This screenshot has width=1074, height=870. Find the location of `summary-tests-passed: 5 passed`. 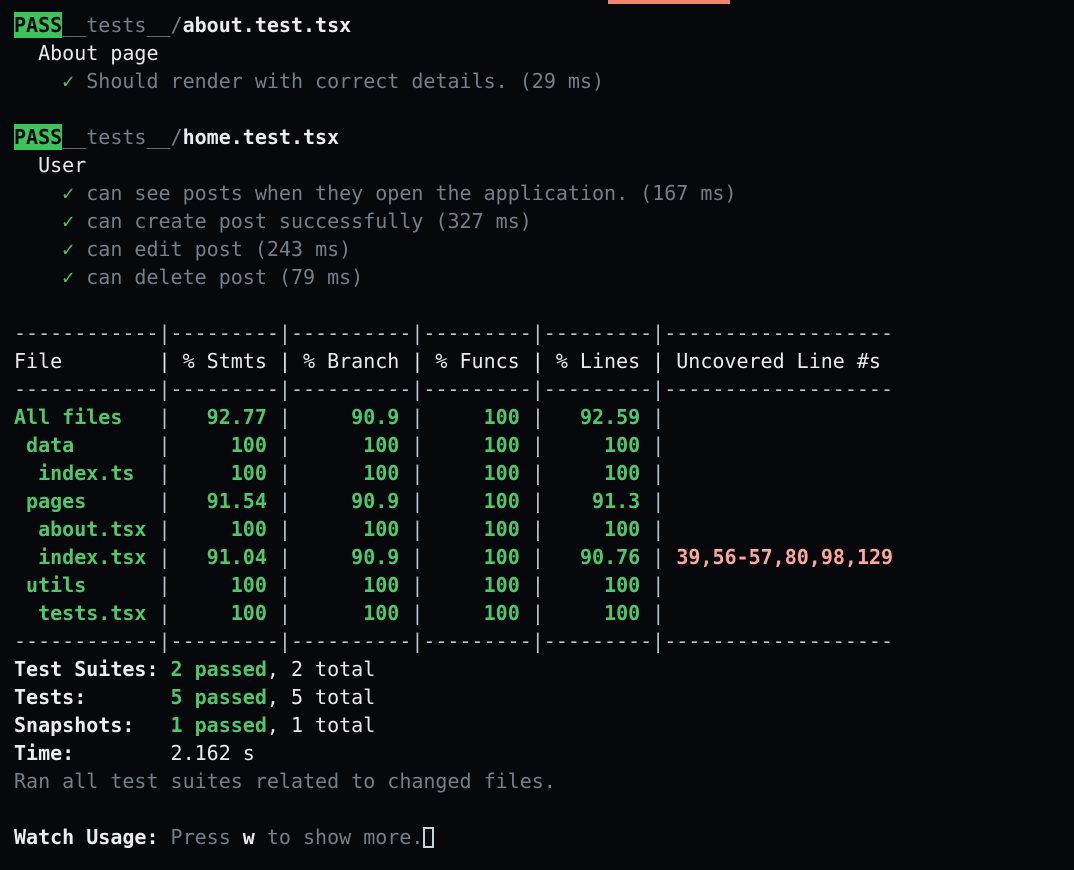

summary-tests-passed: 5 passed is located at coordinates (218, 697).